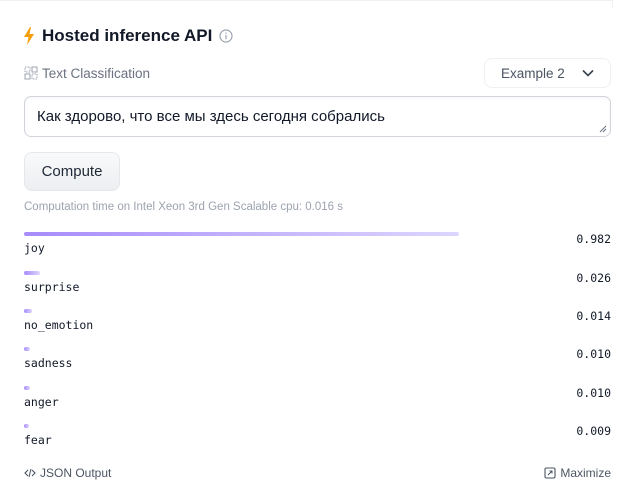 The width and height of the screenshot is (633, 497). What do you see at coordinates (48, 363) in the screenshot?
I see `result-label: sadness` at bounding box center [48, 363].